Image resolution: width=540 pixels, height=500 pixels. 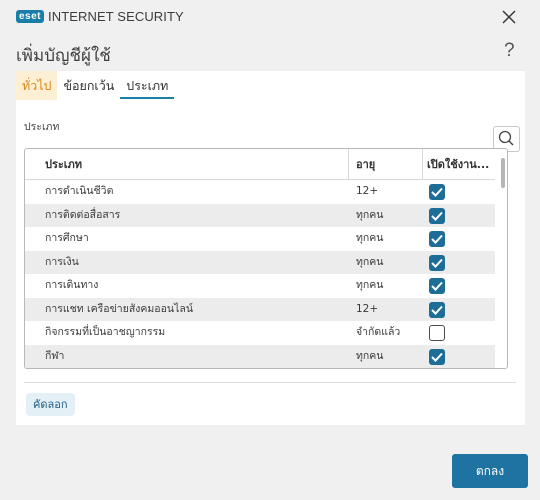 What do you see at coordinates (67, 238) in the screenshot?
I see `category-name: การศึกษา` at bounding box center [67, 238].